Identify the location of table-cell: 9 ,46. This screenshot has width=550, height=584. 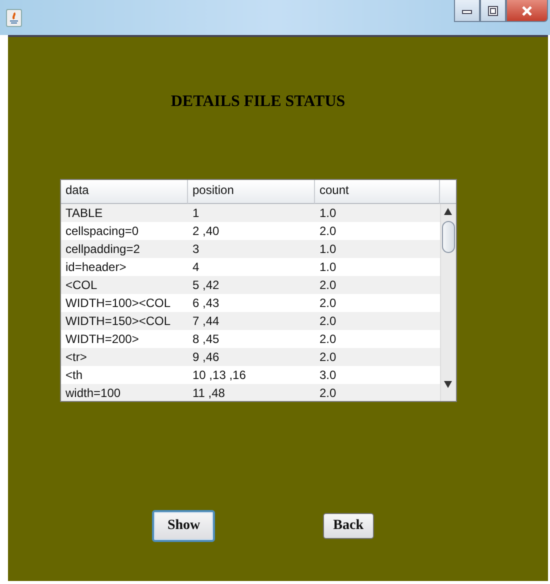
(251, 357).